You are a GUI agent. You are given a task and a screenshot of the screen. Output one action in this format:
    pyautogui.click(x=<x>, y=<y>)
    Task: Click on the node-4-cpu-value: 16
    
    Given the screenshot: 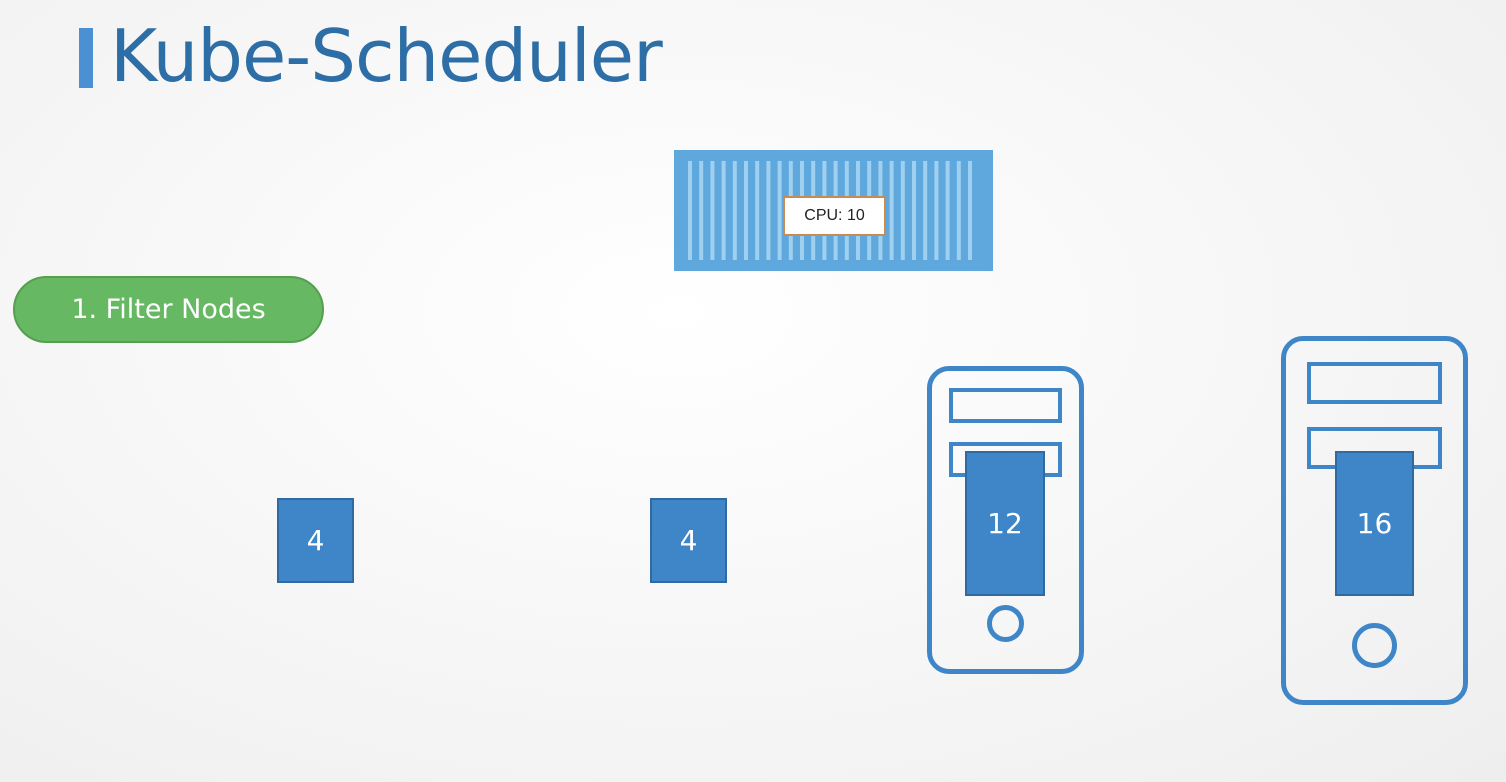 What is the action you would take?
    pyautogui.click(x=1374, y=523)
    